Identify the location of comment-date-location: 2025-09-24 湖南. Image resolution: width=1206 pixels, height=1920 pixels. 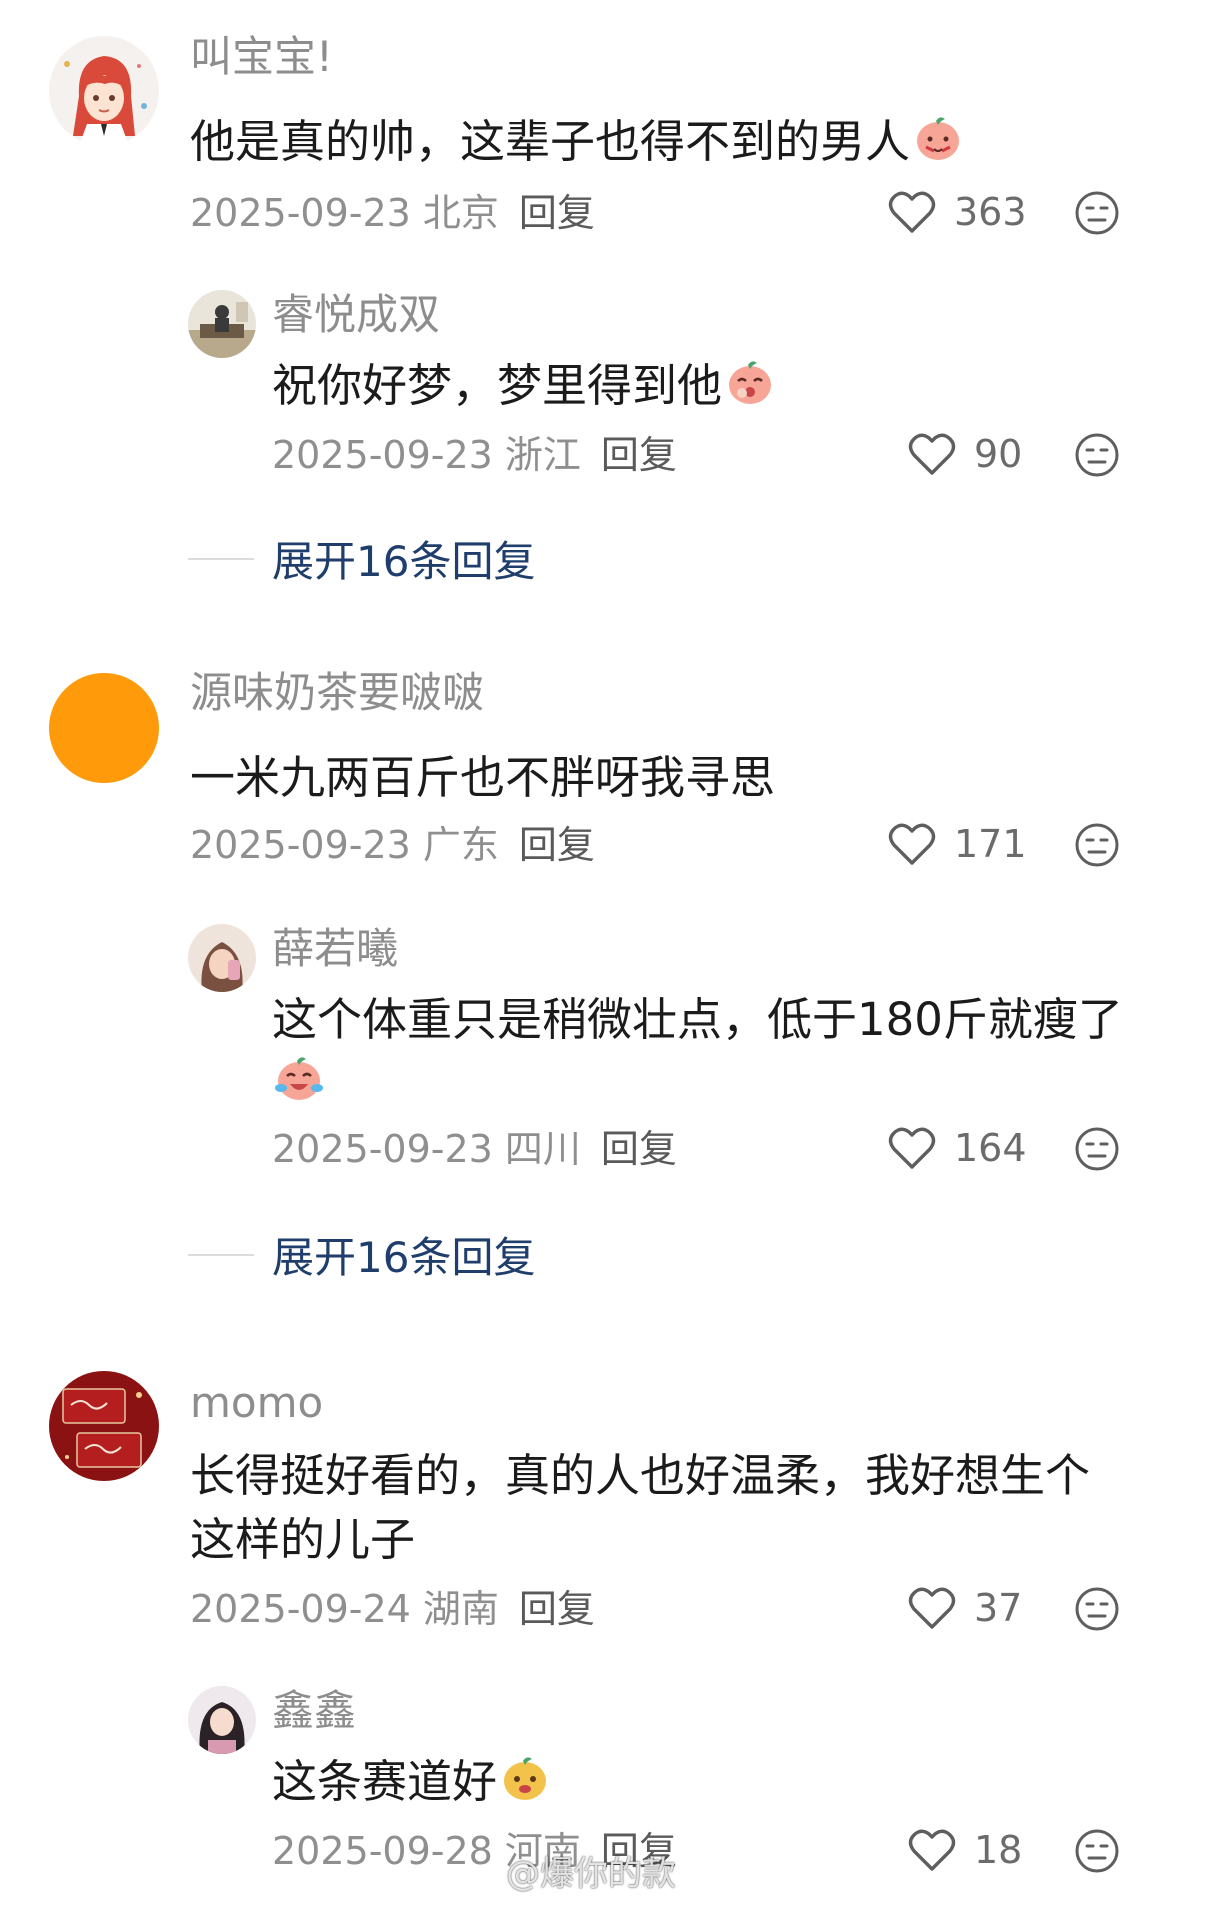
(344, 1609).